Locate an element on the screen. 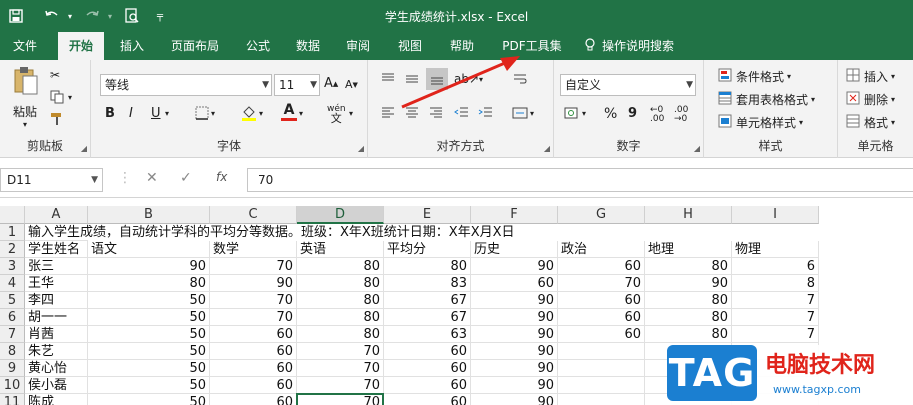 The width and height of the screenshot is (913, 405). cell-a2: 学生姓名 is located at coordinates (56, 249).